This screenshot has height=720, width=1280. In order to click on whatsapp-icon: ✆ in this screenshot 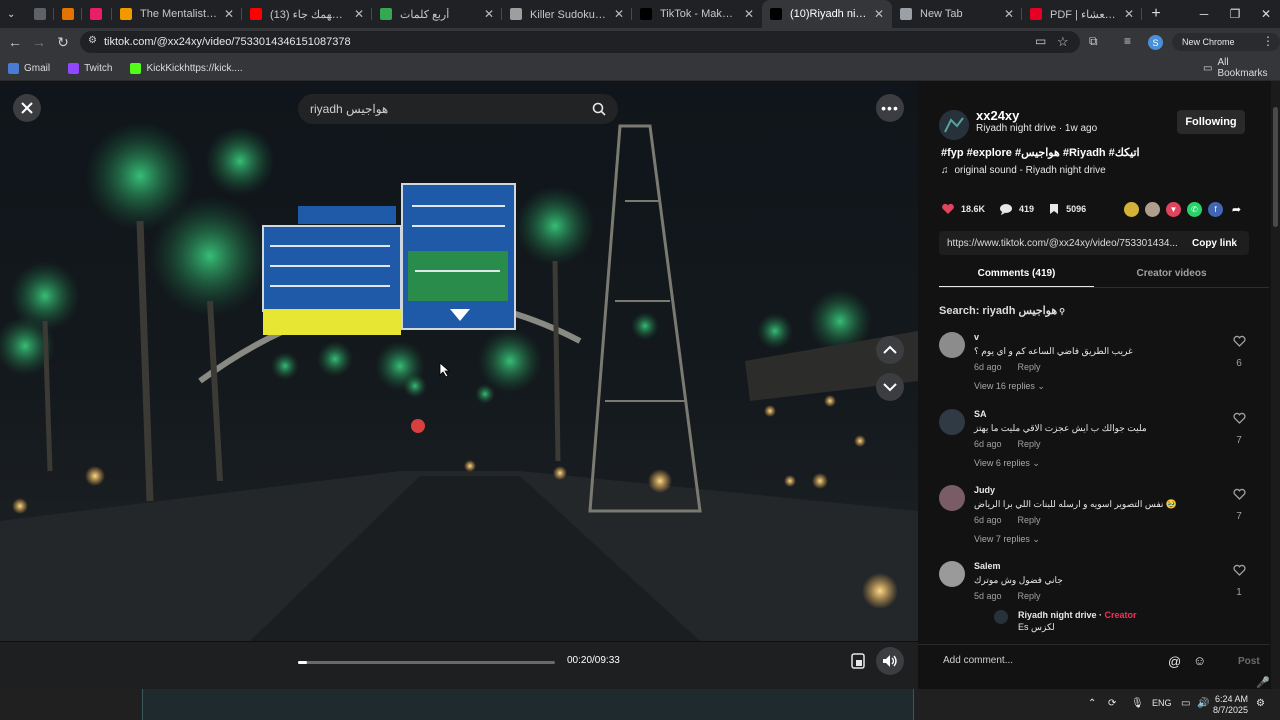, I will do `click(1194, 209)`.